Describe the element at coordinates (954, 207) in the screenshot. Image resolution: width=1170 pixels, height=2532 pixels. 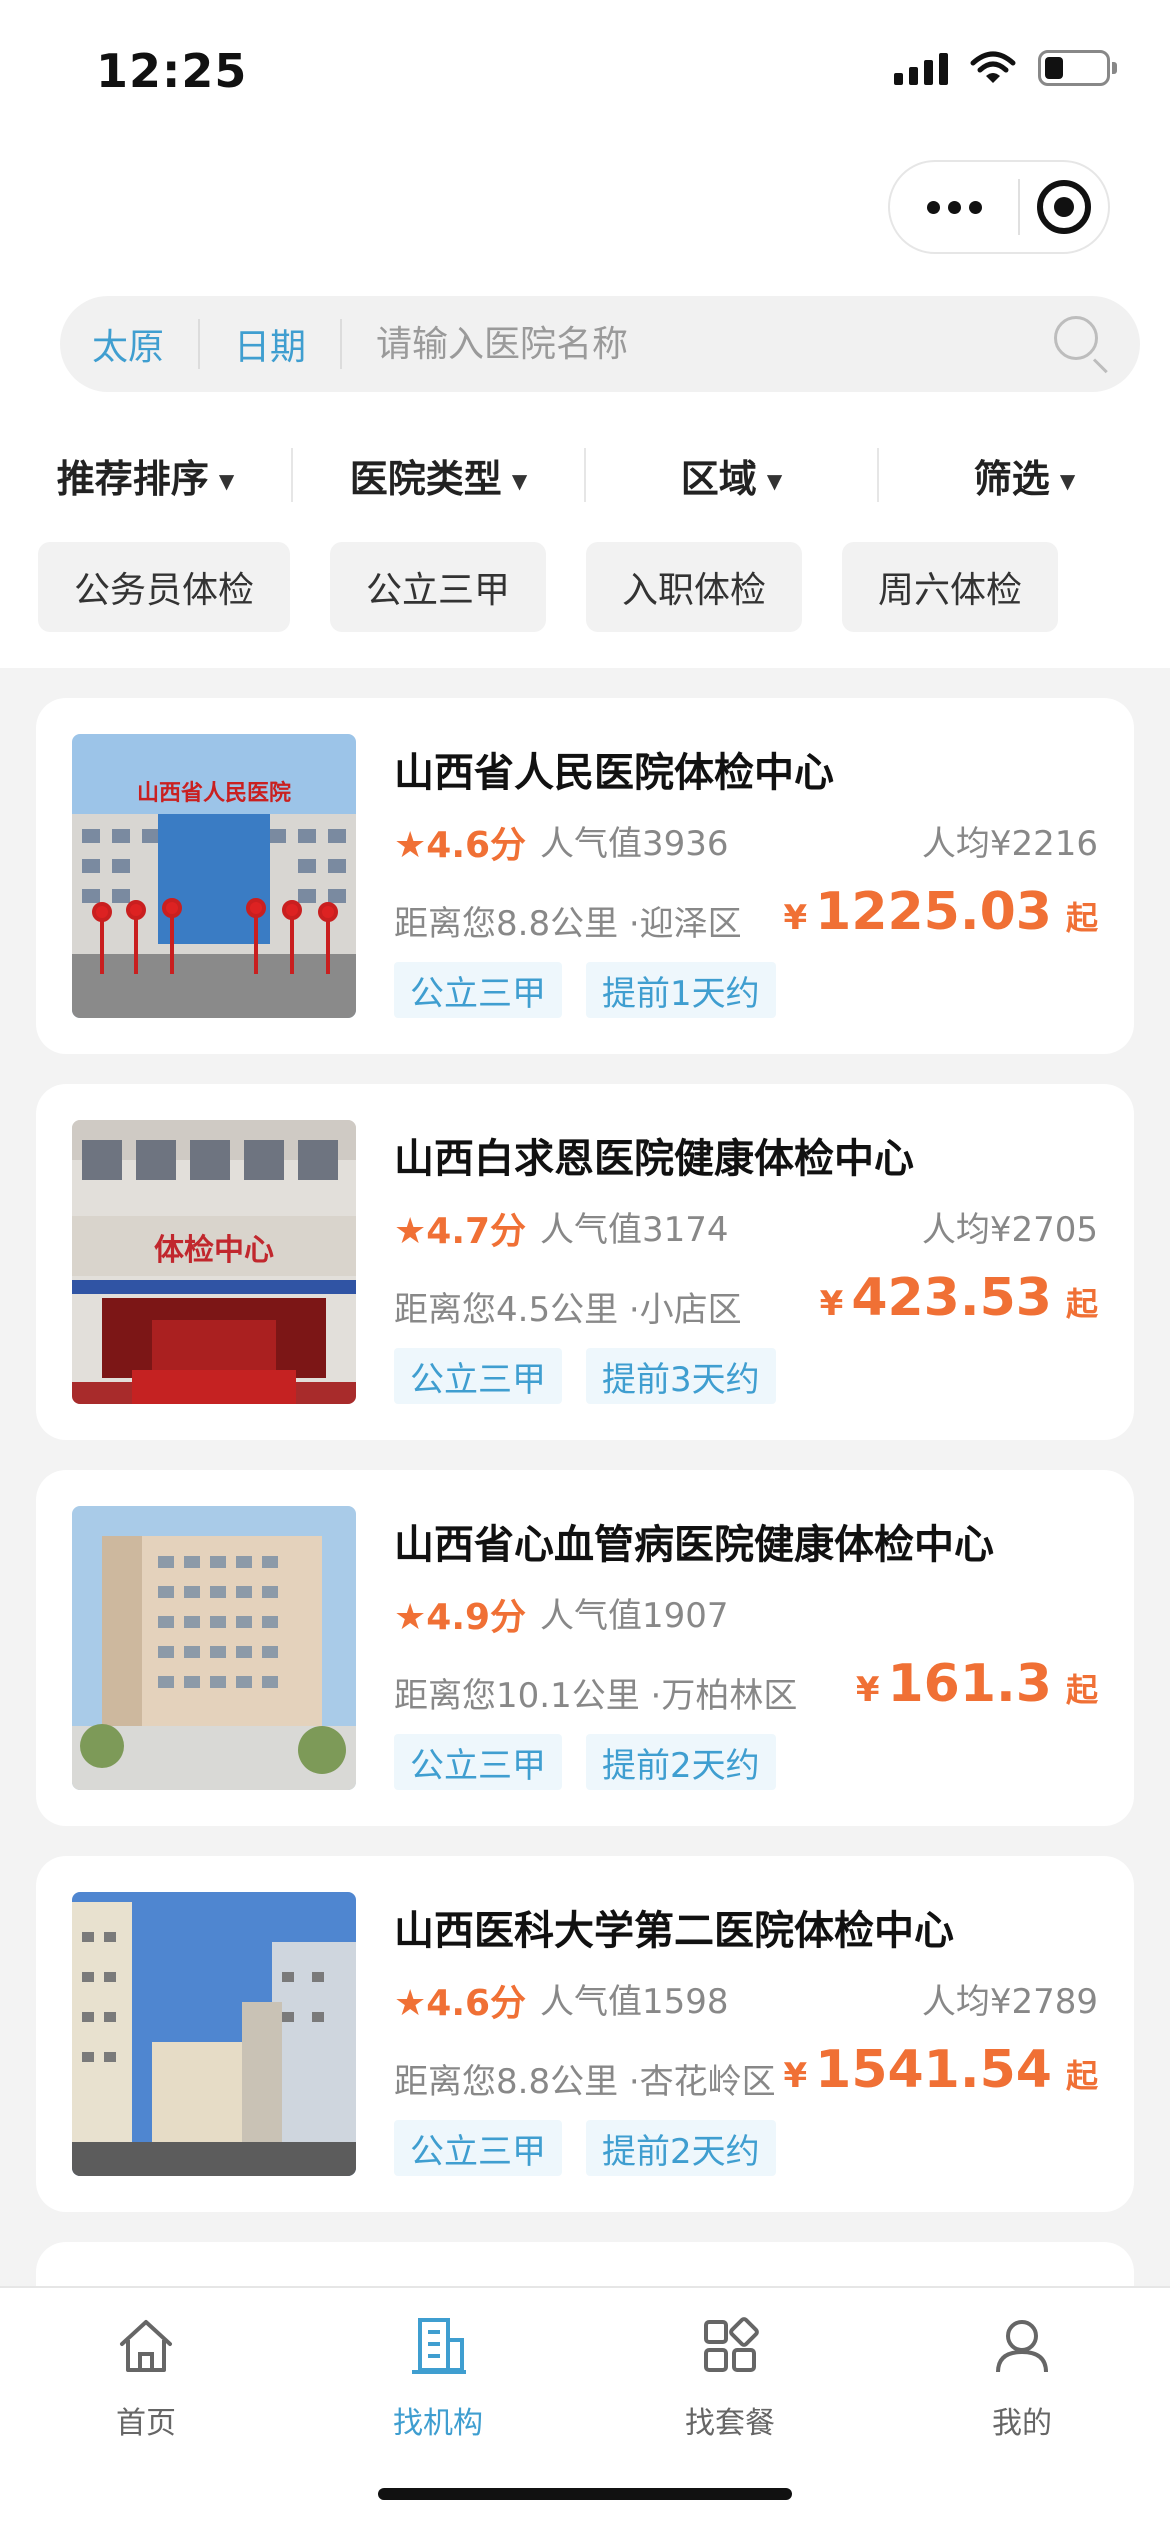
I see `more-icon` at that location.